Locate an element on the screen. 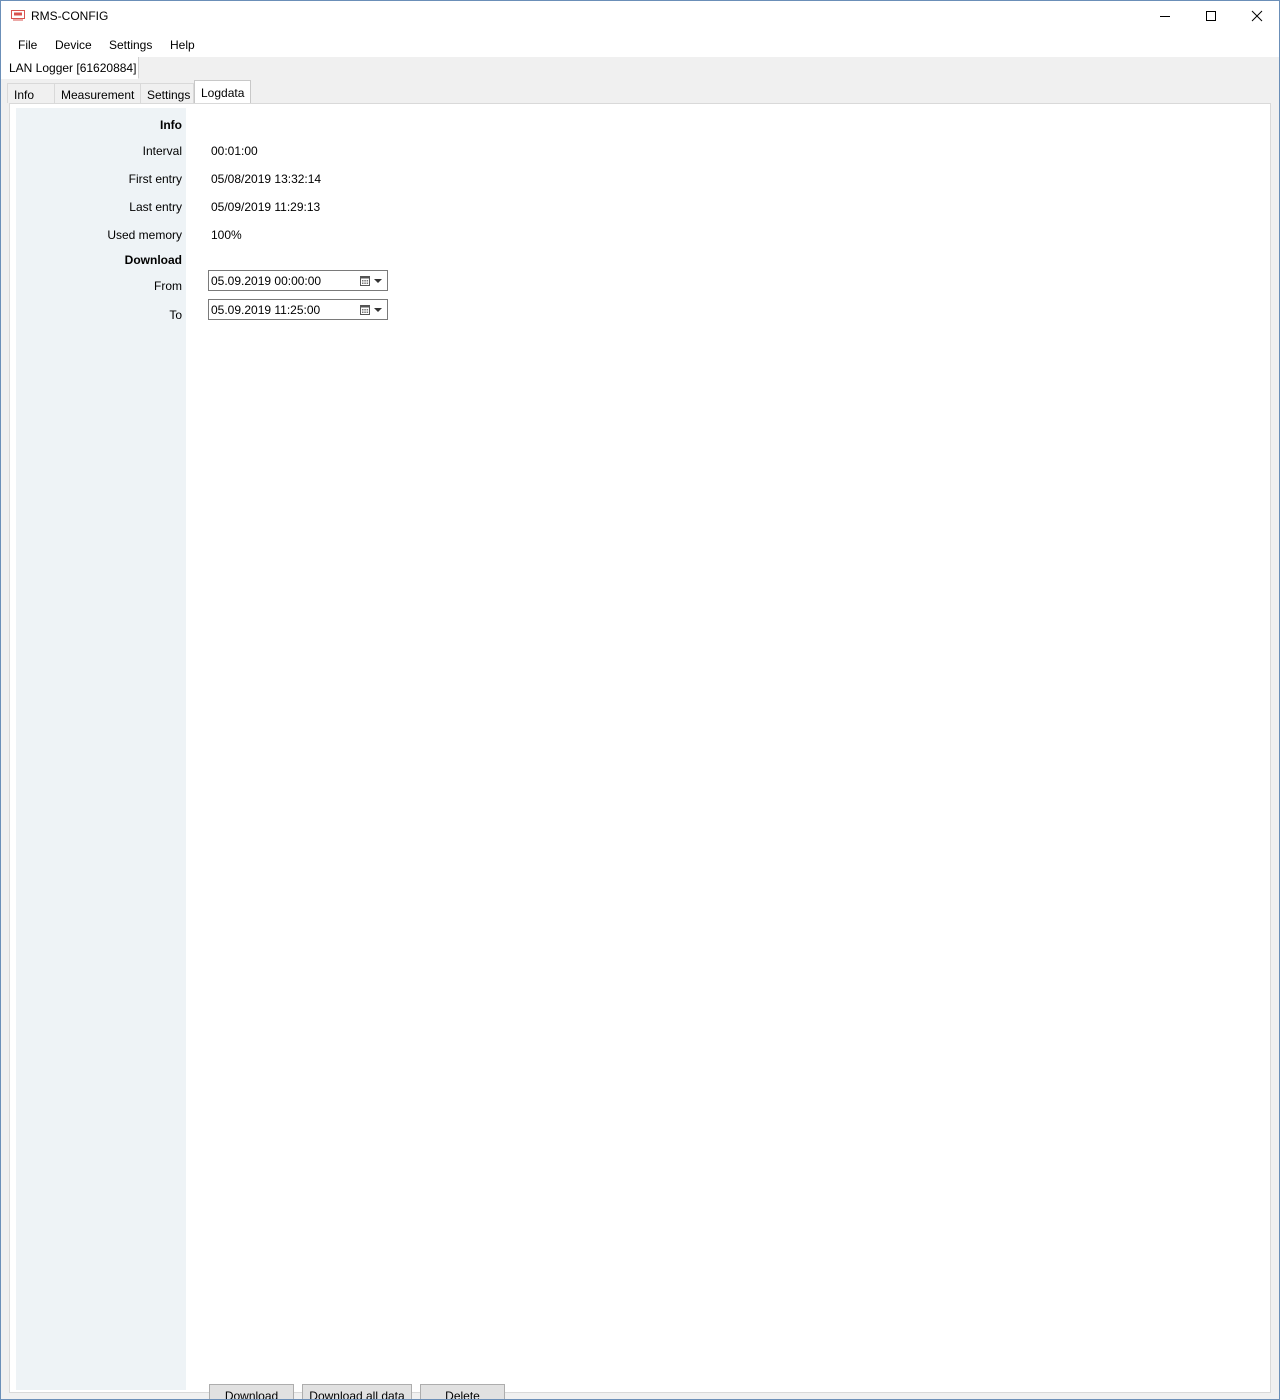 The image size is (1280, 1400). menu-bar: File Device Settings Help is located at coordinates (640, 44).